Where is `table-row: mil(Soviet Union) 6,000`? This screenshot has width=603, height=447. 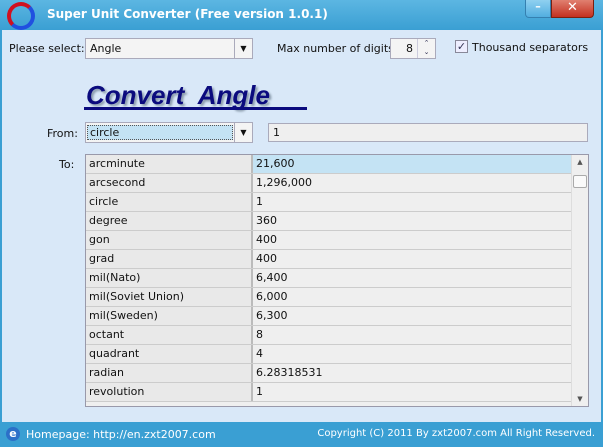
table-row: mil(Soviet Union) 6,000 is located at coordinates (337, 297).